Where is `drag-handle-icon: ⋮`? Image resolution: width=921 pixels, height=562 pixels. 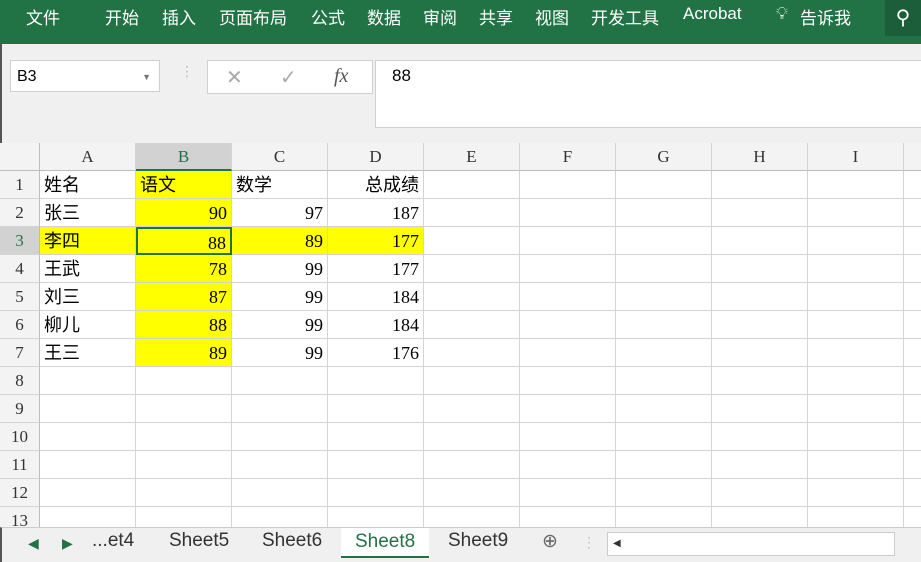 drag-handle-icon: ⋮ is located at coordinates (589, 542).